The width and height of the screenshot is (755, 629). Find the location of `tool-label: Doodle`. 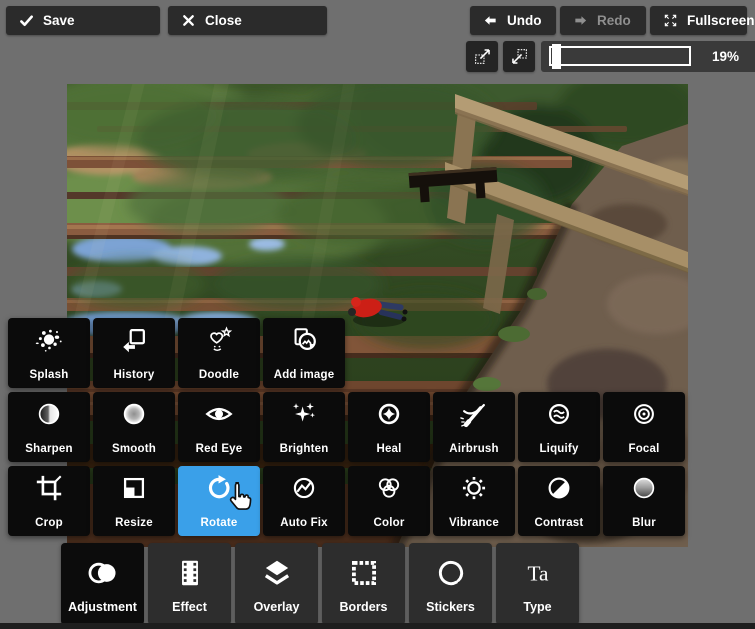

tool-label: Doodle is located at coordinates (219, 375).